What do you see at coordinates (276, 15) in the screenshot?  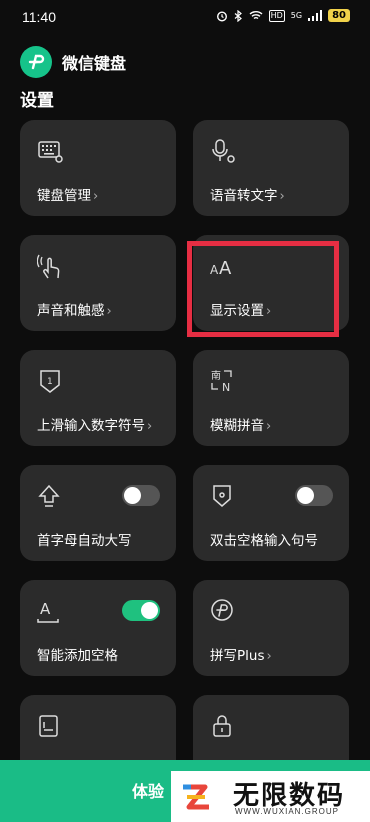 I see `hd-badge: HD` at bounding box center [276, 15].